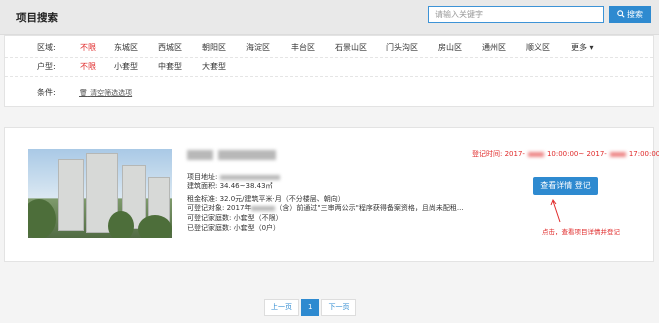 The image size is (659, 323). What do you see at coordinates (450, 48) in the screenshot?
I see `district-option: 房山区` at bounding box center [450, 48].